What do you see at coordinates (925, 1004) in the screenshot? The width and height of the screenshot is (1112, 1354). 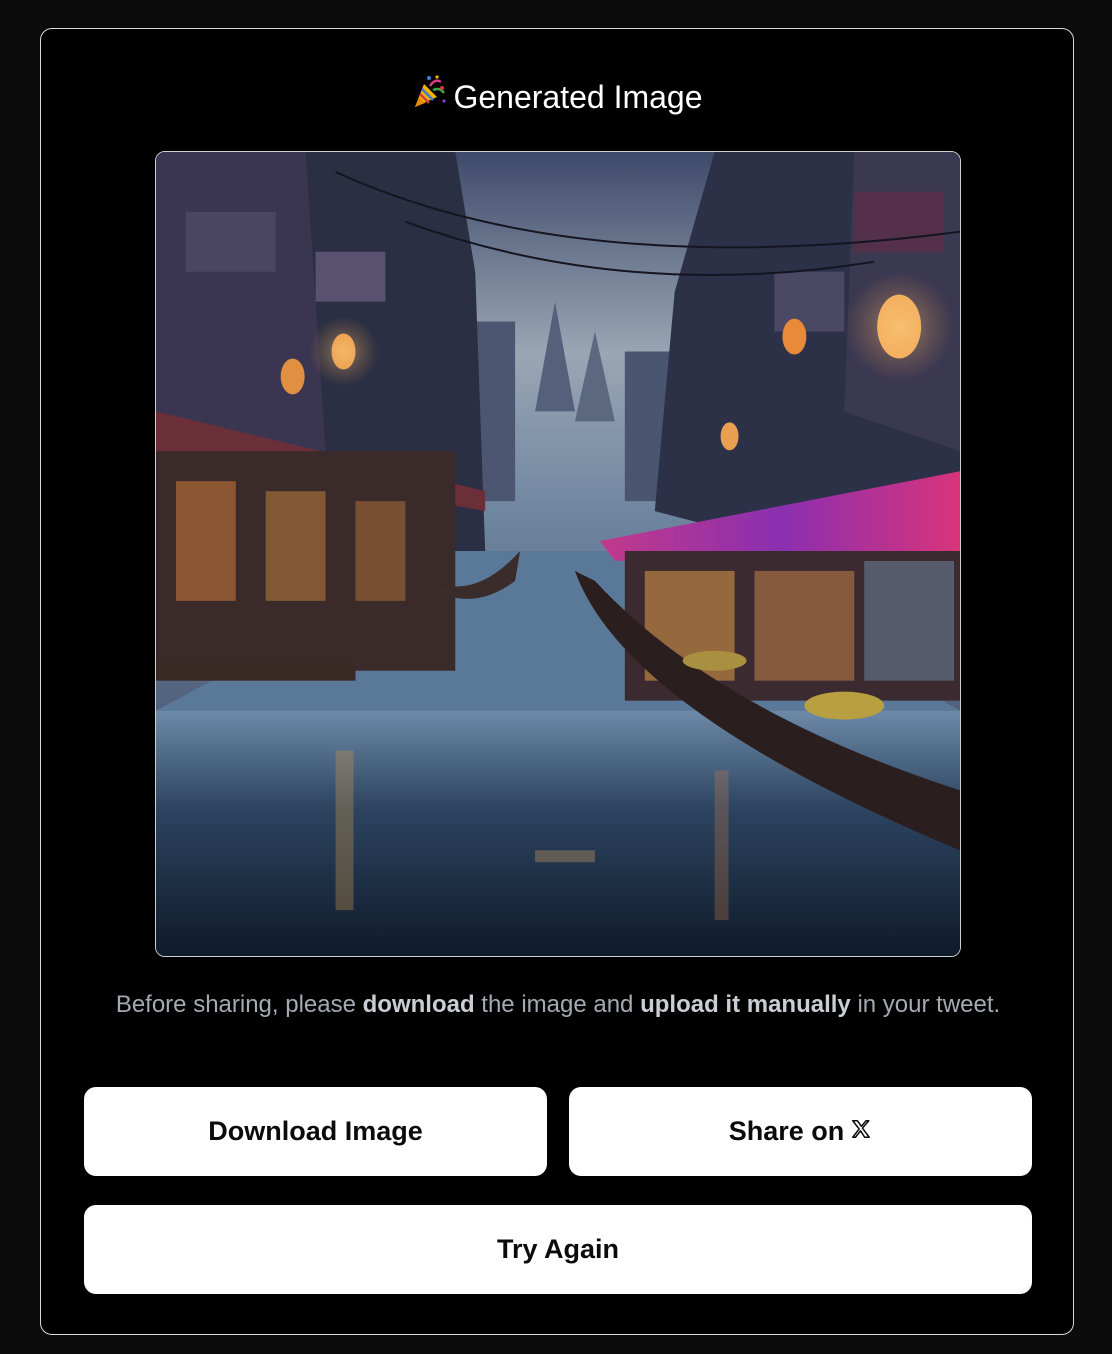 I see `note-text-3: in your tweet.` at bounding box center [925, 1004].